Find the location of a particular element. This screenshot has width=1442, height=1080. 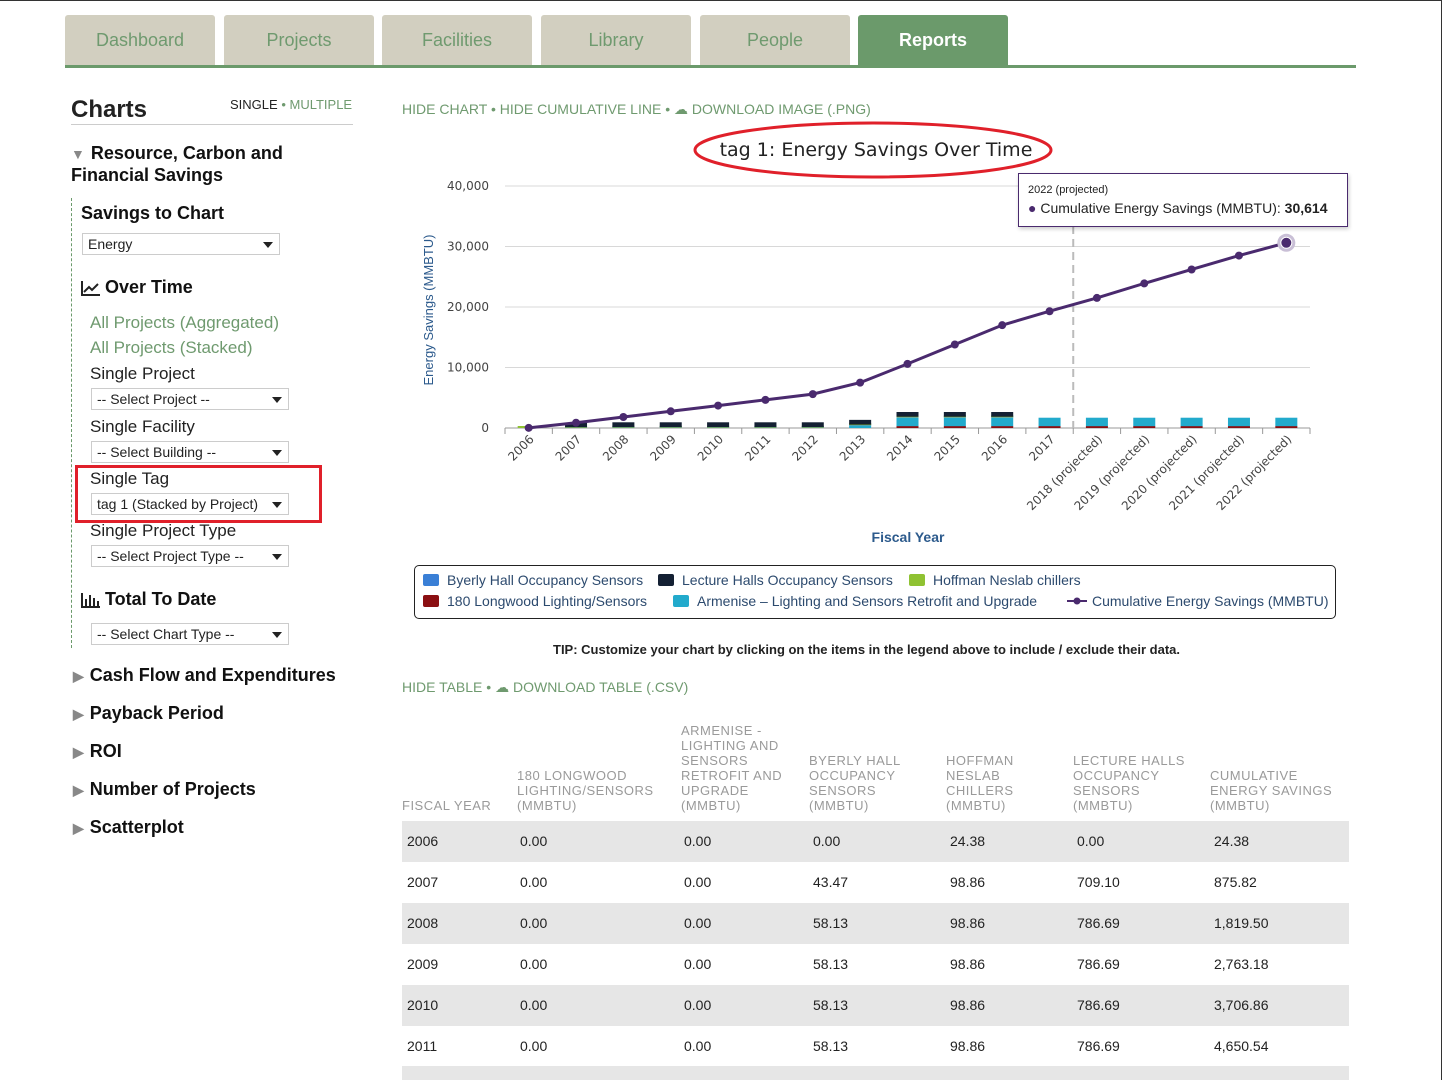

table-cell: 2010 is located at coordinates (423, 1005).